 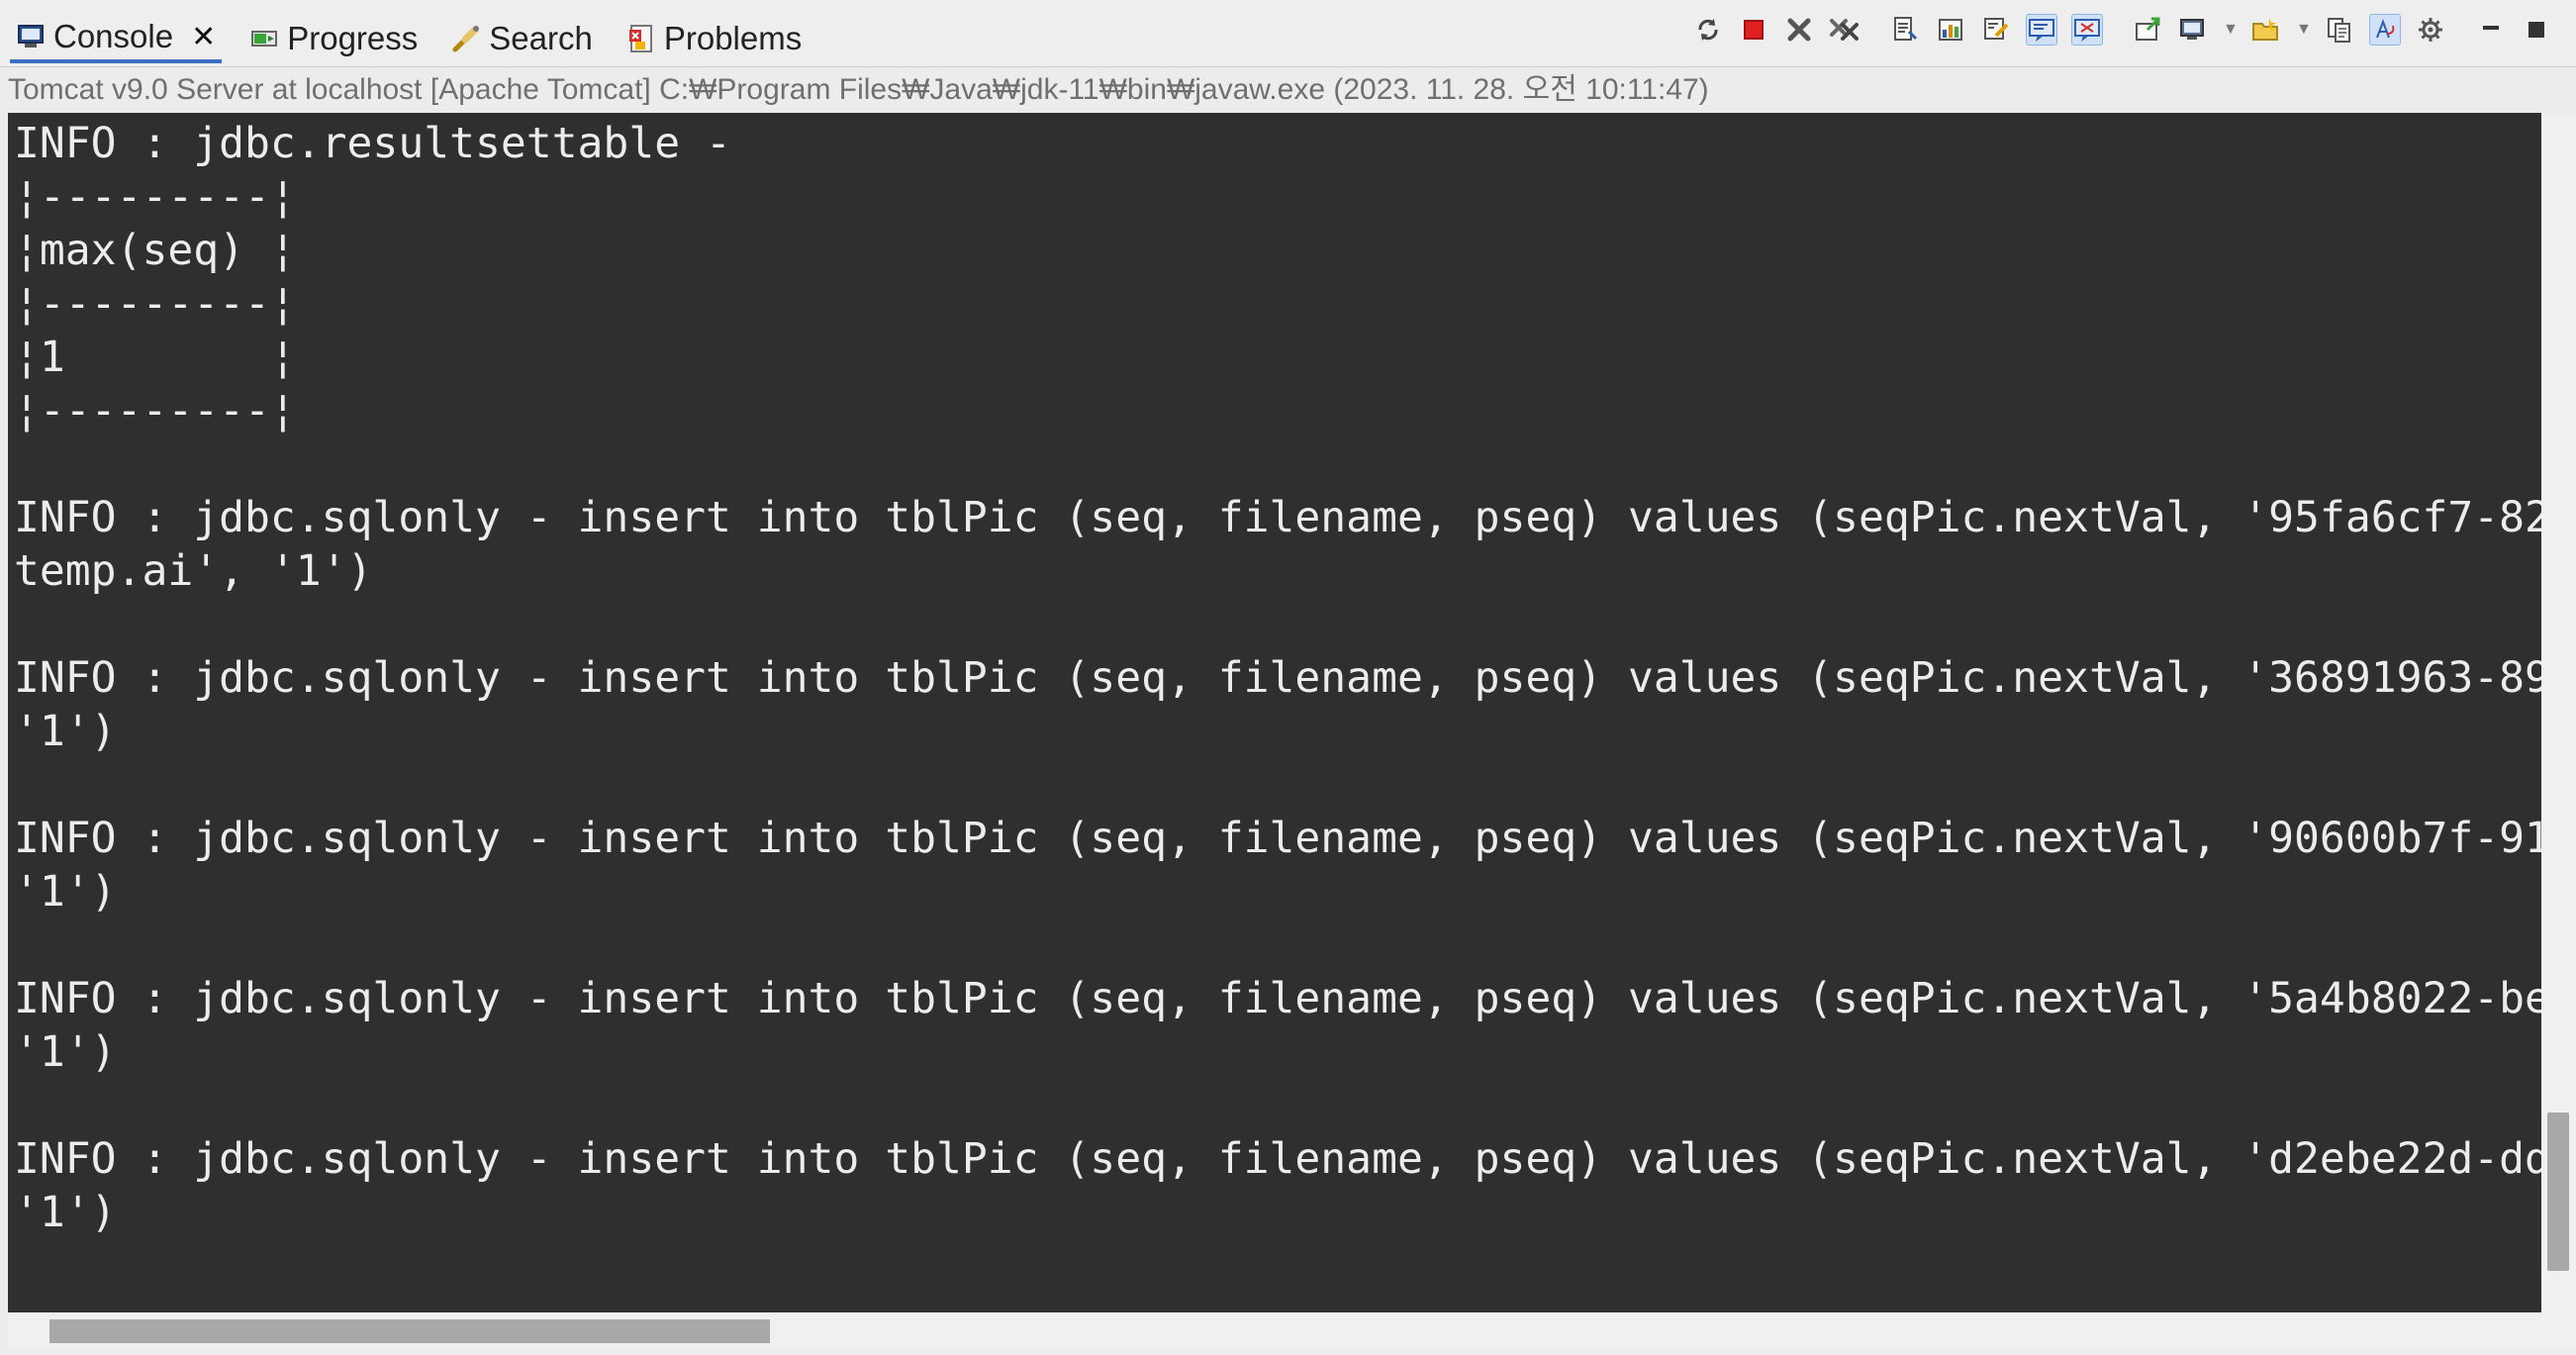 I want to click on open-new-console-icon, so click(x=2193, y=30).